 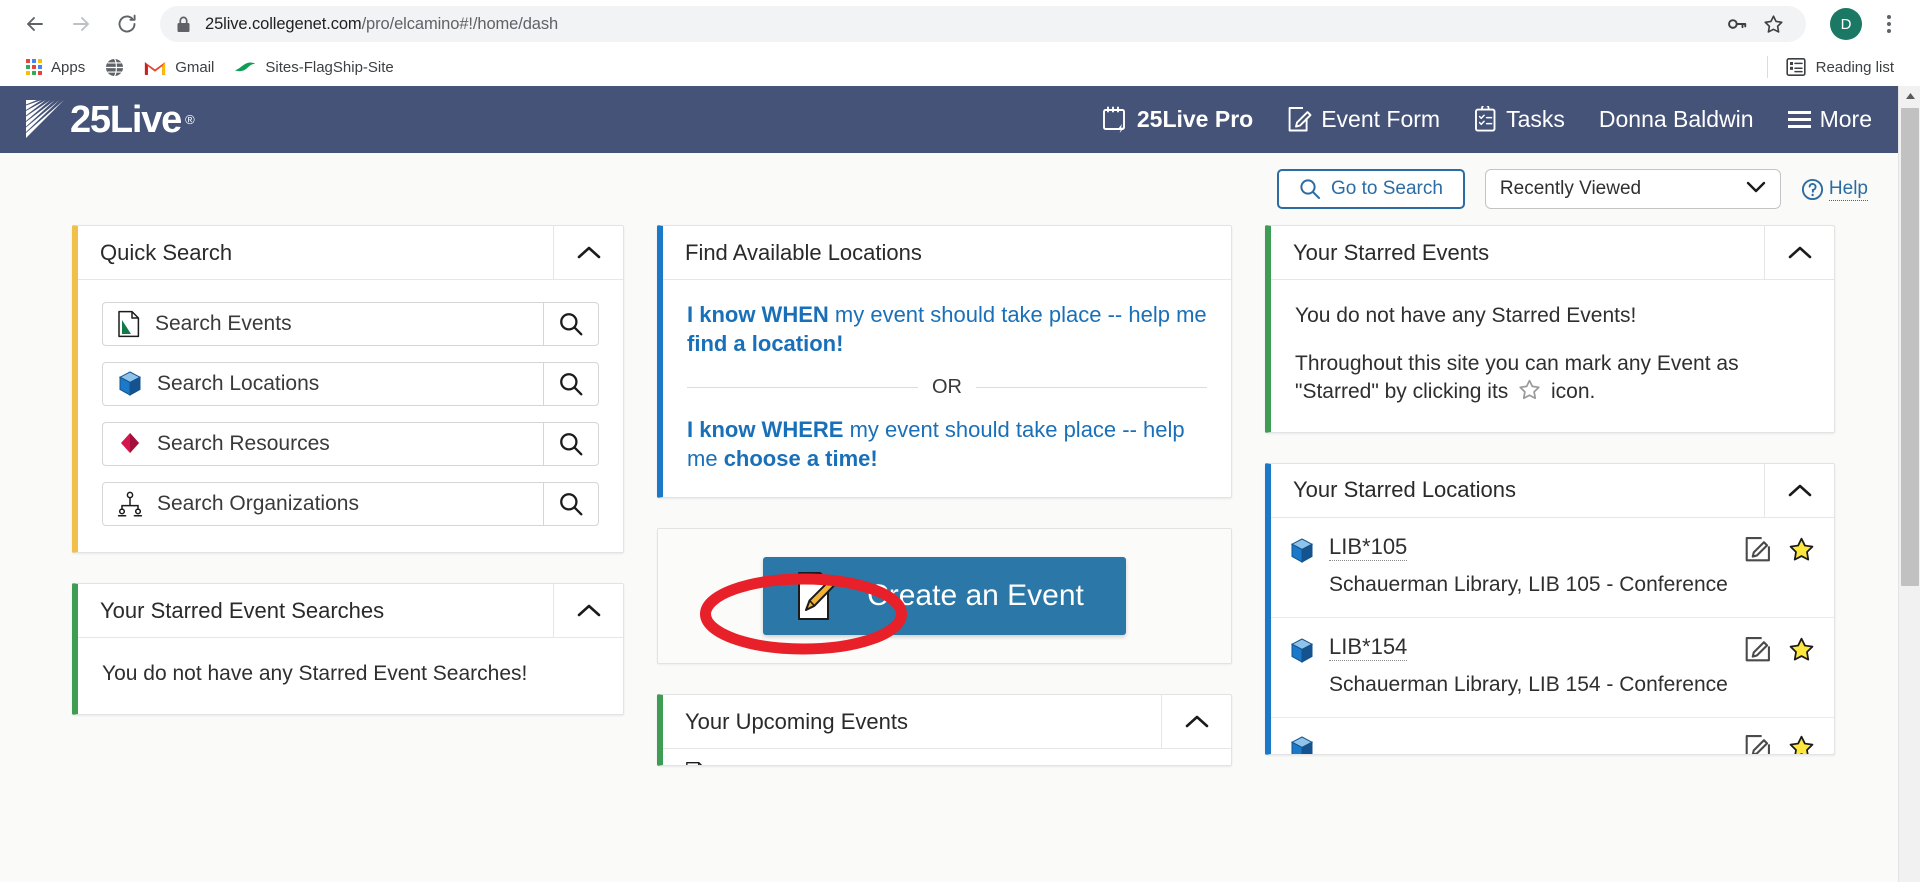 I want to click on profile-avatar: D, so click(x=1846, y=24).